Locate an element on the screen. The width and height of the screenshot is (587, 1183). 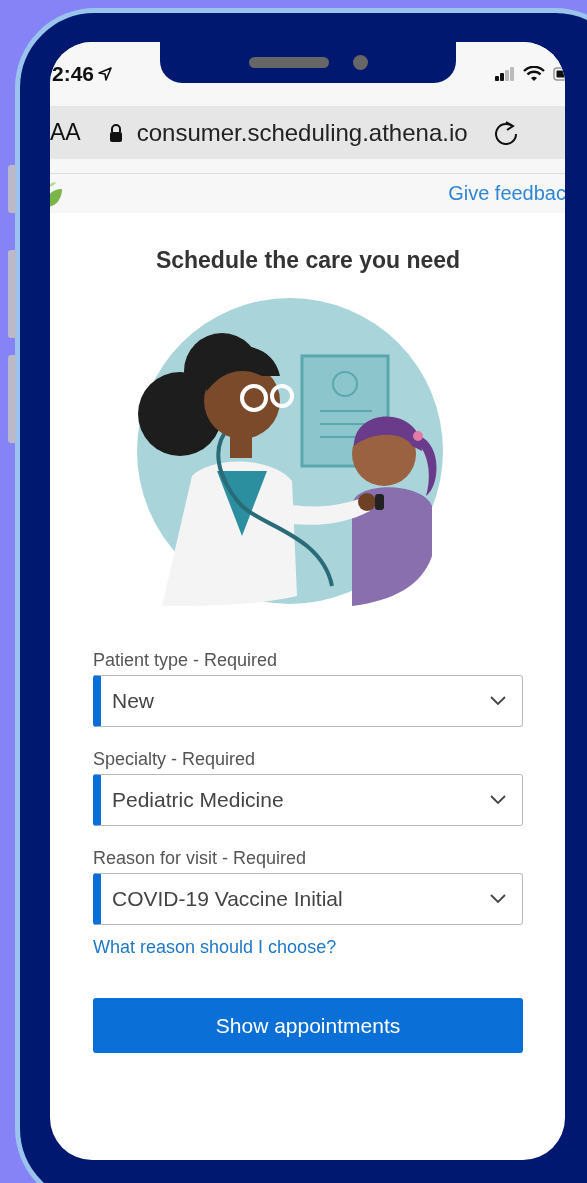
dropdown-field: New is located at coordinates (308, 701).